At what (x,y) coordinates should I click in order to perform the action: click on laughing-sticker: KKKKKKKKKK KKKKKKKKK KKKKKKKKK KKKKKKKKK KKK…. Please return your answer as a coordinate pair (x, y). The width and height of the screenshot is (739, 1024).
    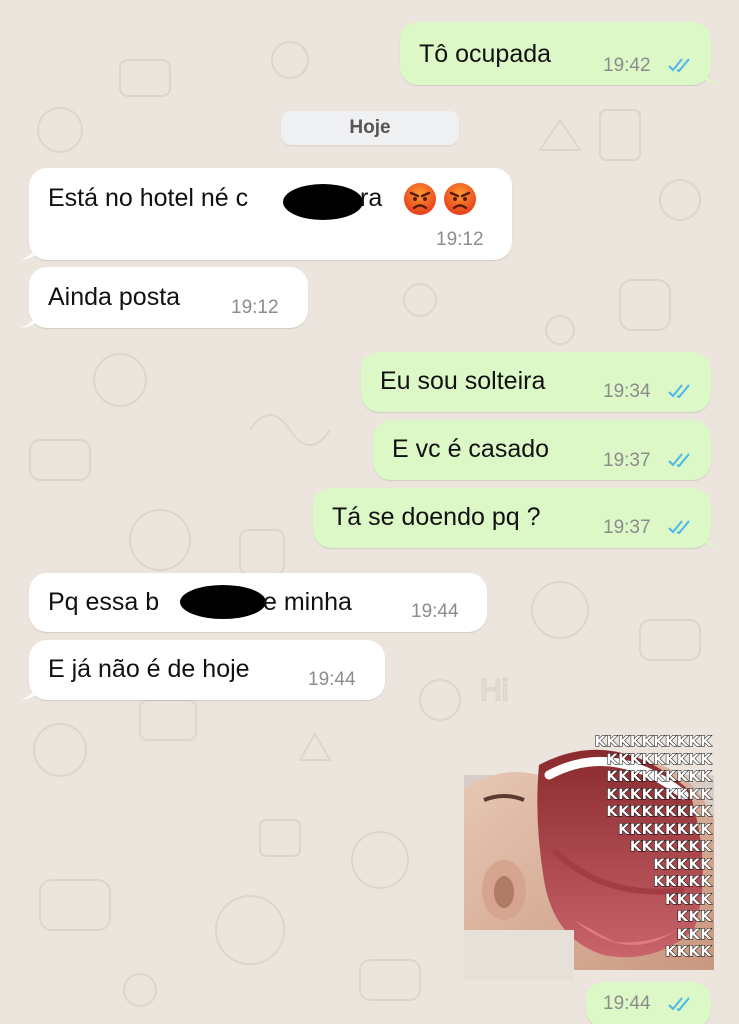
    Looking at the image, I should click on (584, 860).